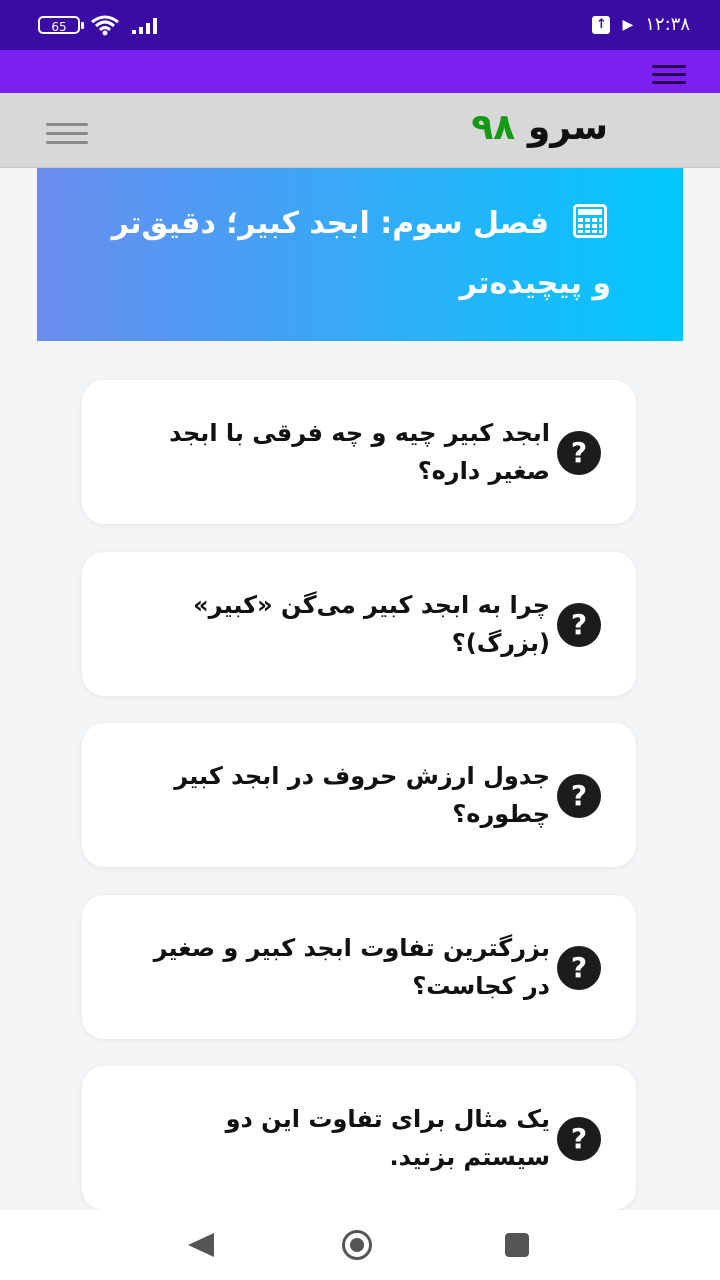  Describe the element at coordinates (669, 74) in the screenshot. I see `menu-icon` at that location.